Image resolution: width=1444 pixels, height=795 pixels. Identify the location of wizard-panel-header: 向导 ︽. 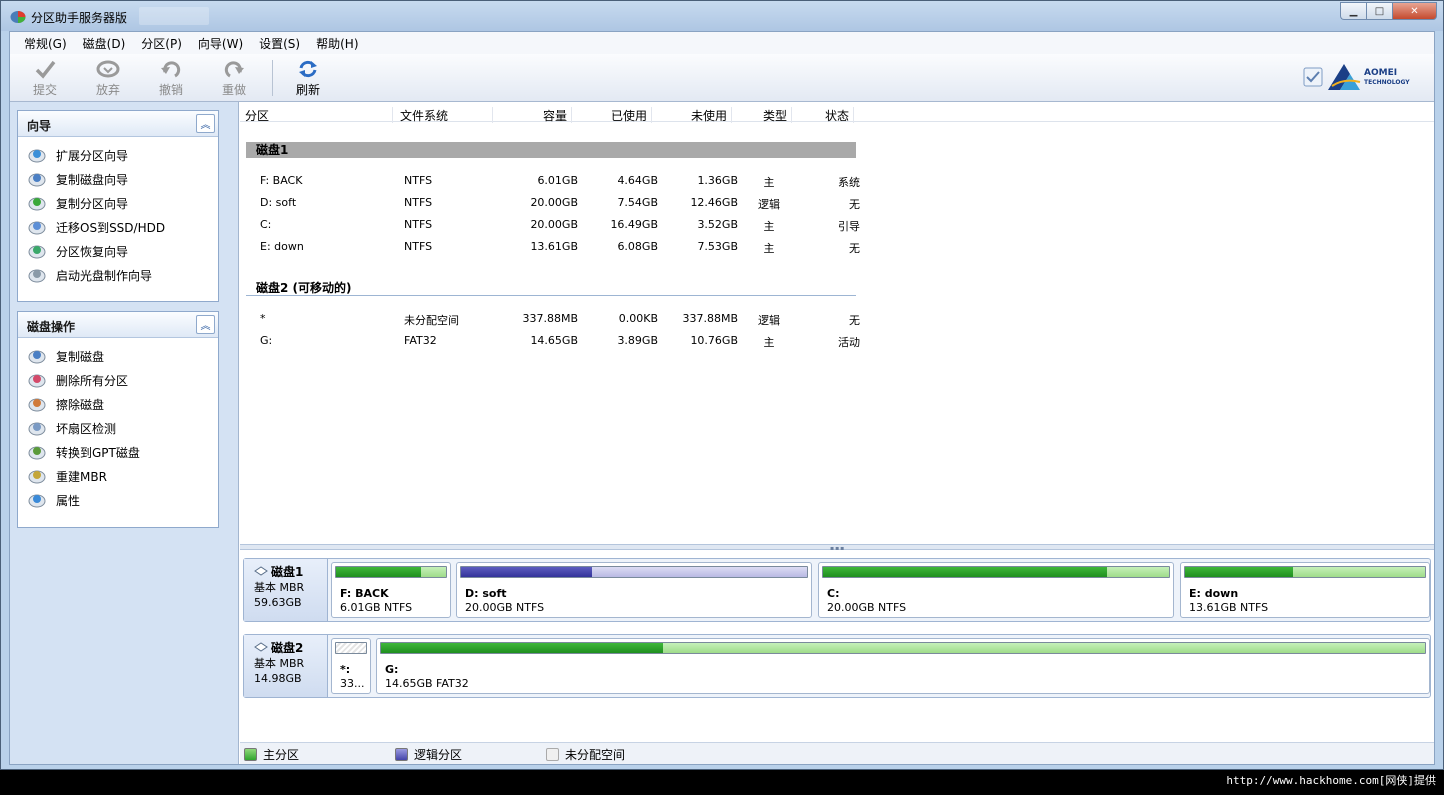
(118, 124).